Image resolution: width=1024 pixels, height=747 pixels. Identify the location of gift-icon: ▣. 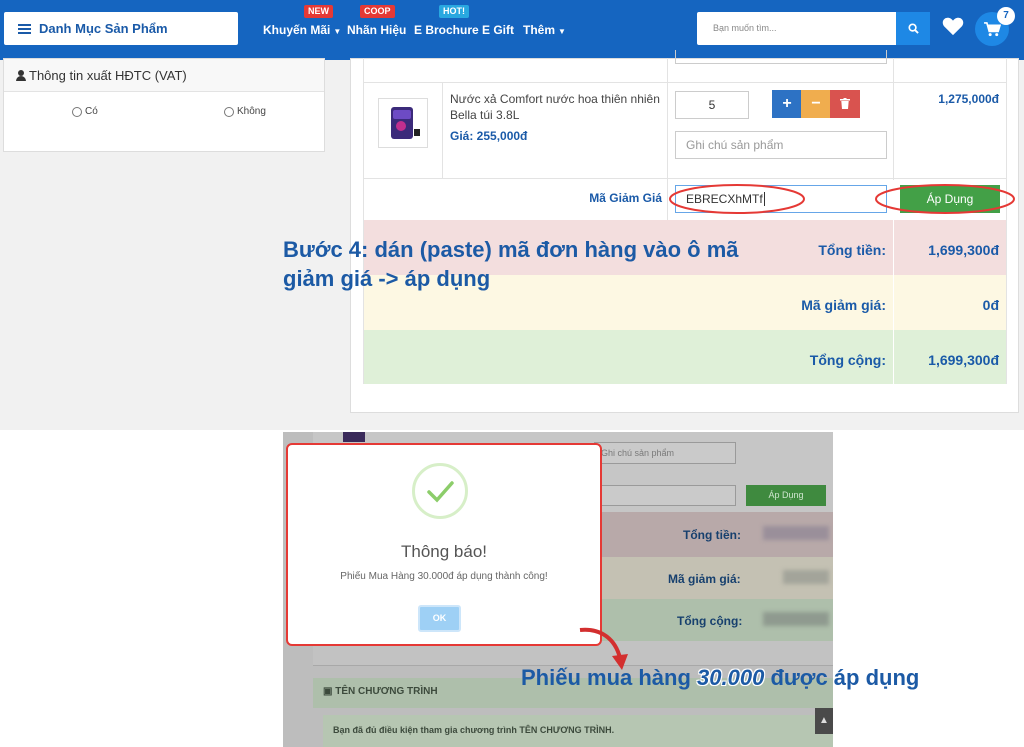
(328, 691).